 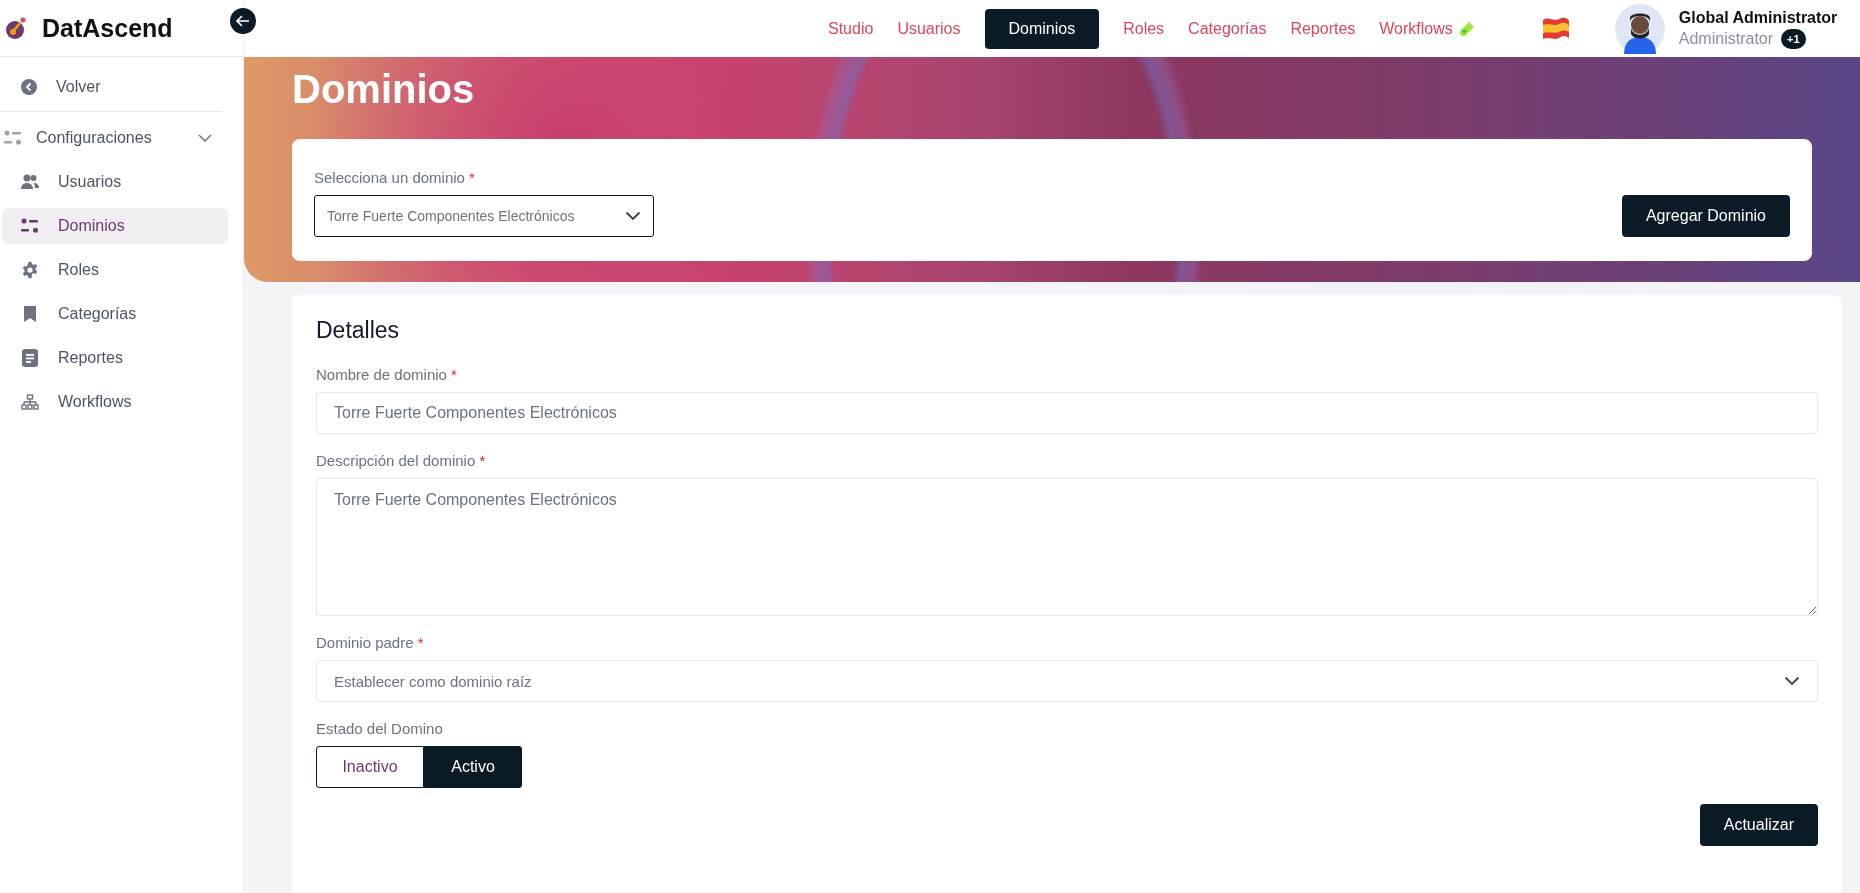 I want to click on sidebar-item: Reportes, so click(x=115, y=358).